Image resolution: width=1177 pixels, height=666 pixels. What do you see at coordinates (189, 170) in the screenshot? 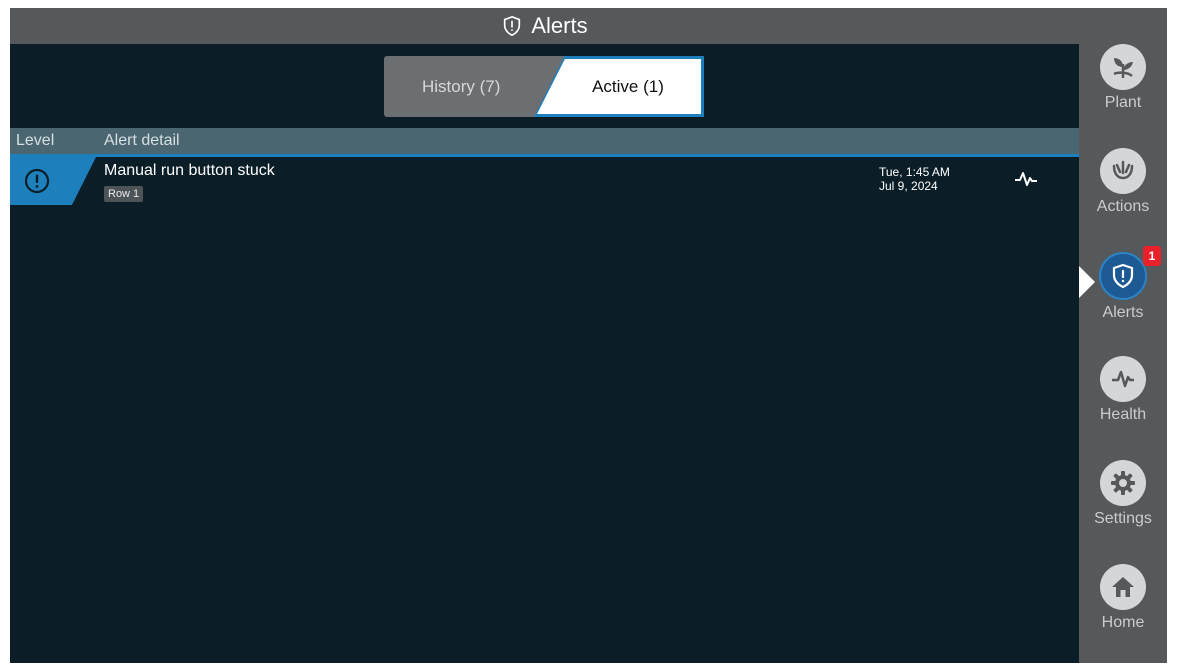
I see `alert-title: Manual run button stuck` at bounding box center [189, 170].